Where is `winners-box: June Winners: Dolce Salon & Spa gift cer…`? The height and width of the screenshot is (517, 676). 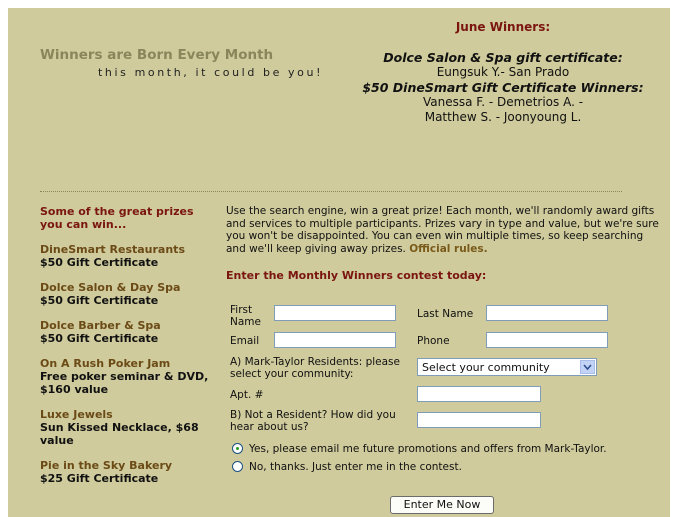 winners-box: June Winners: Dolce Salon & Spa gift cer… is located at coordinates (503, 72).